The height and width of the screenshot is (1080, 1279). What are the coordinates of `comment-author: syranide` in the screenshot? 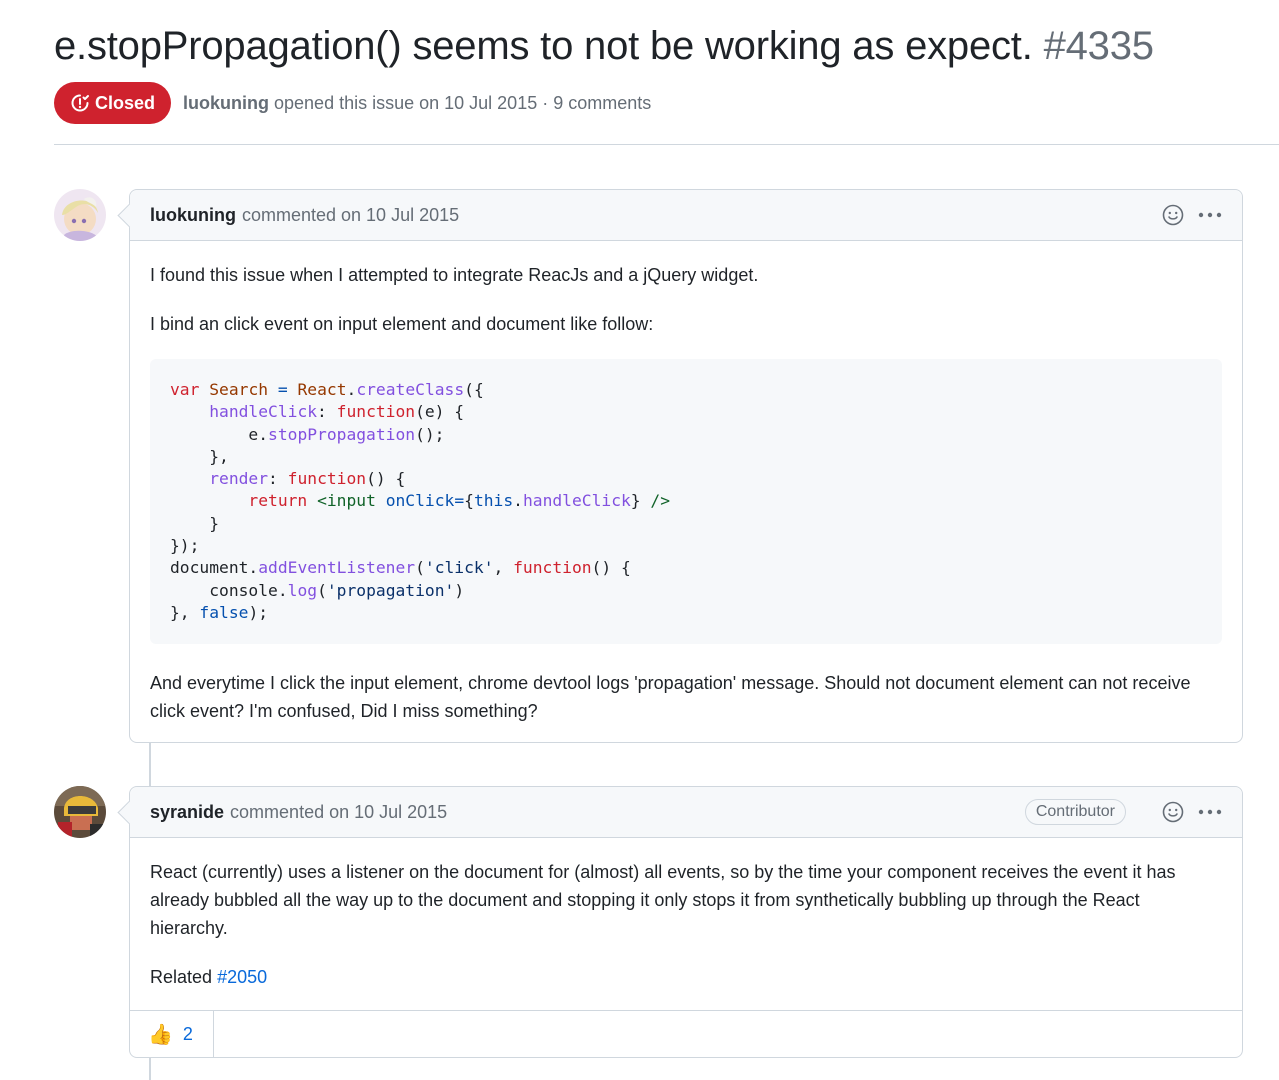 It's located at (187, 812).